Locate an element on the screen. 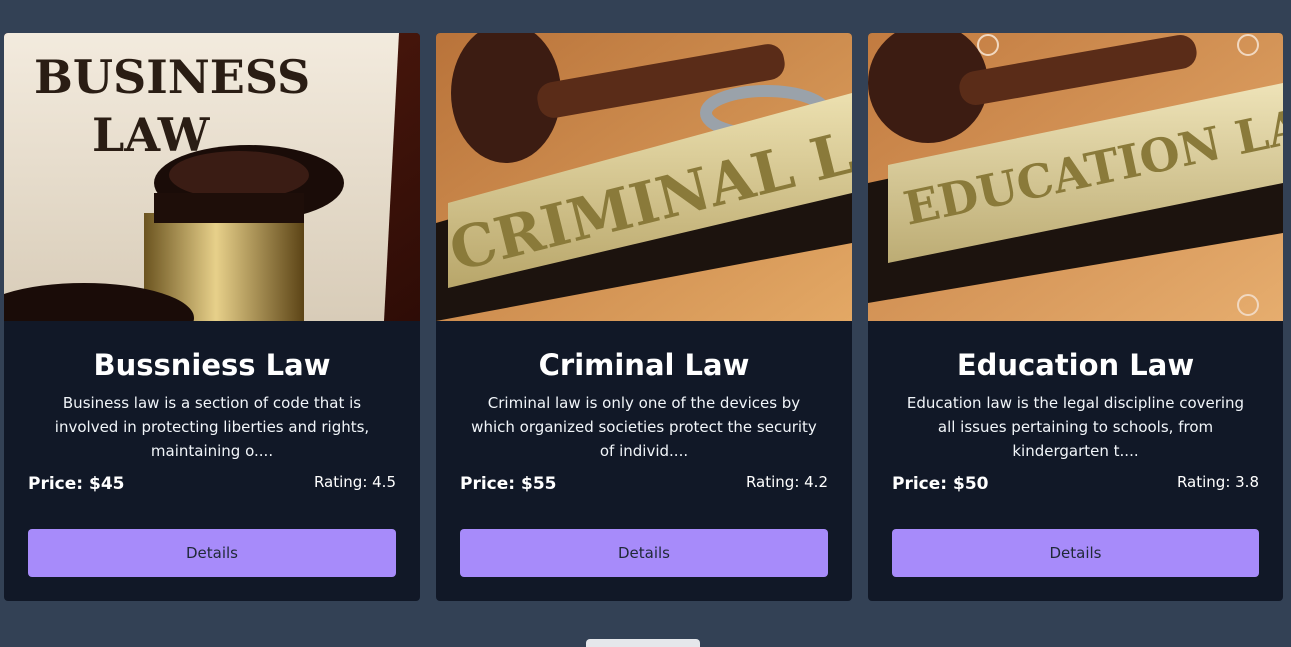 This screenshot has height=647, width=1291. card-title: Education Law is located at coordinates (1075, 365).